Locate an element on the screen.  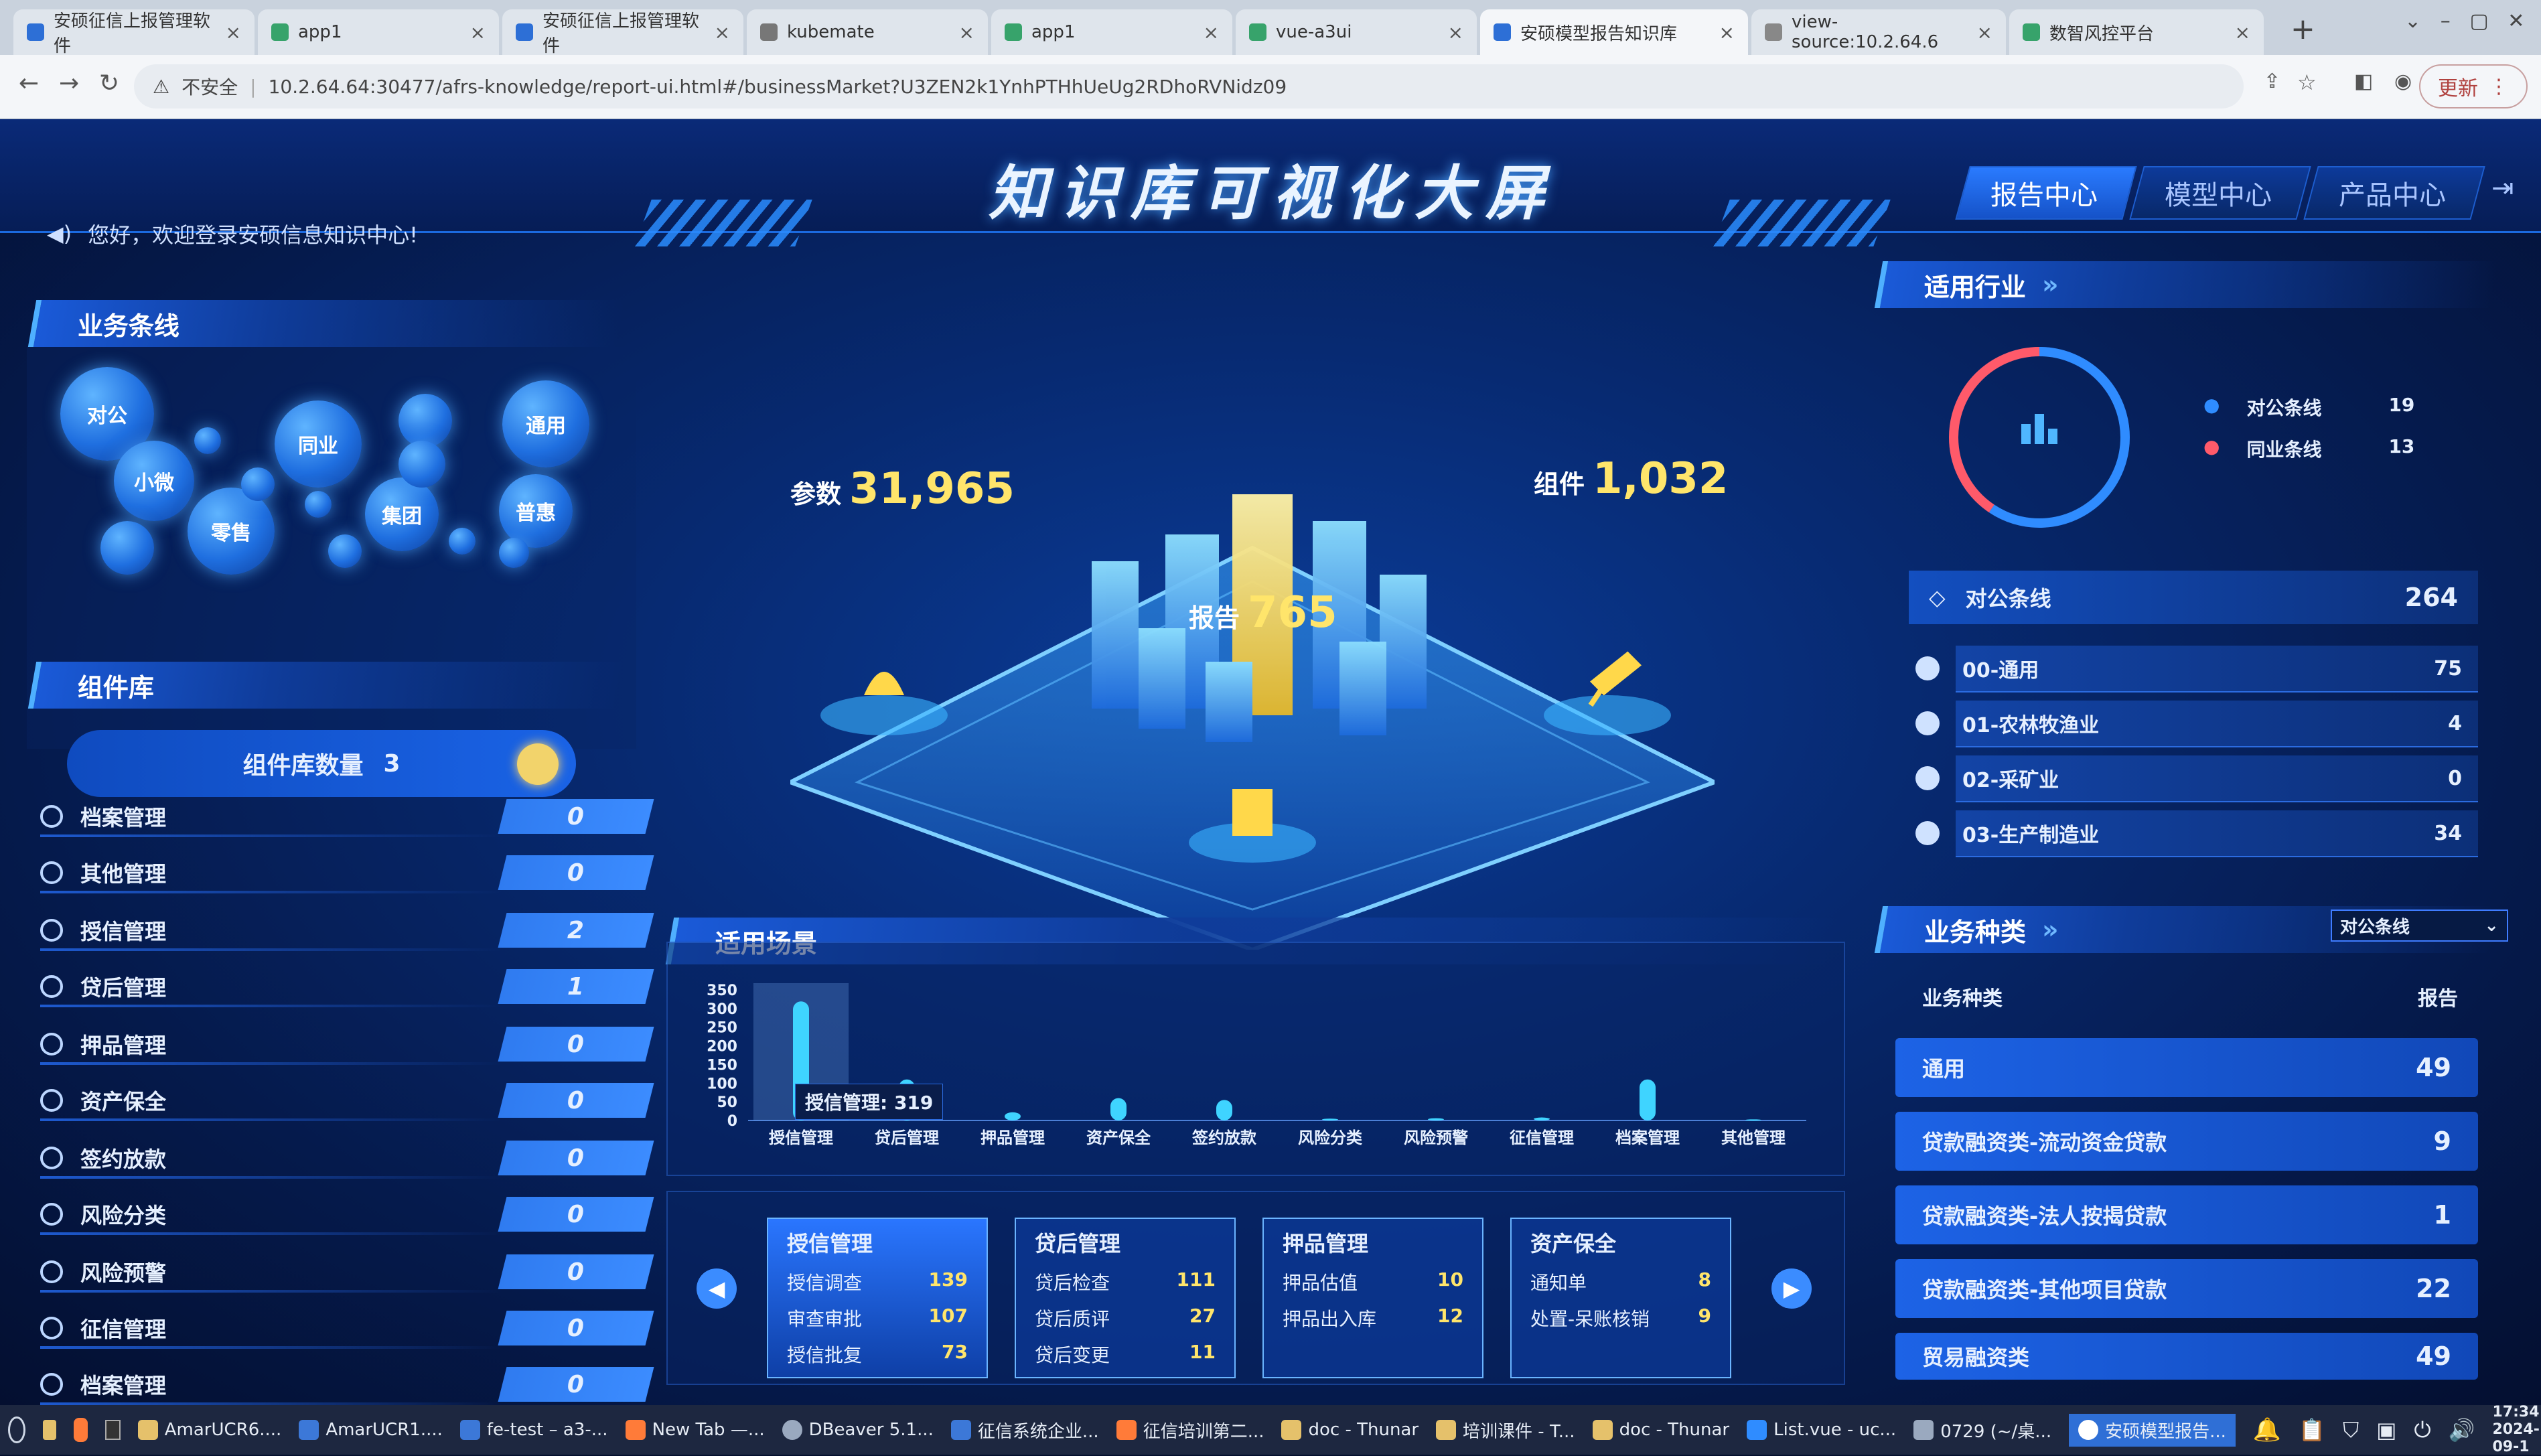
scene-card: 贷后管理 贷后检查 111 贷后质评 27 贷后变更 11 is located at coordinates (1125, 1298).